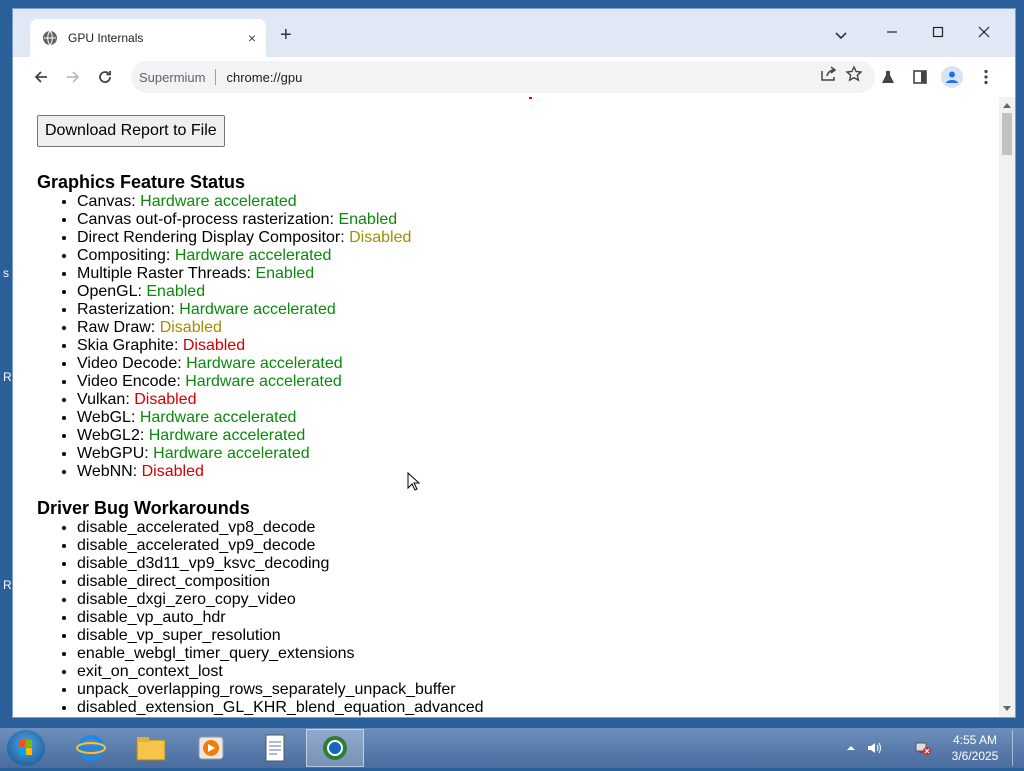  I want to click on workaround-item: disable_direct_composition, so click(280, 582).